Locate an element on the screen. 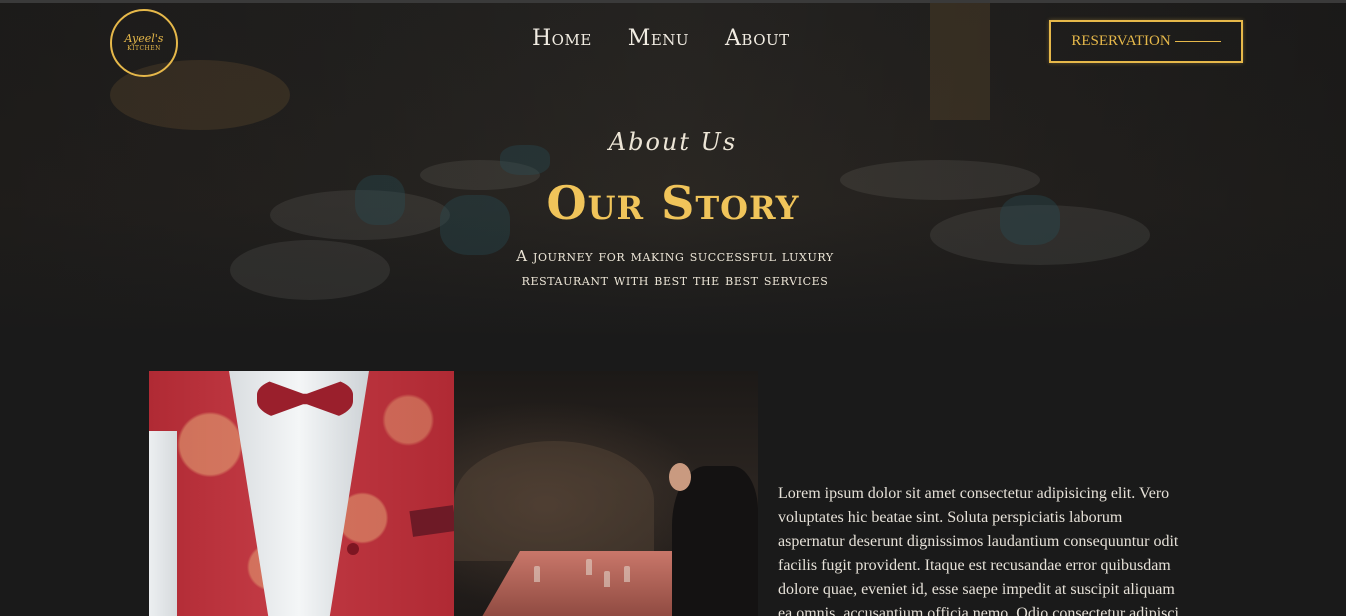  dining-table-image is located at coordinates (606, 493).